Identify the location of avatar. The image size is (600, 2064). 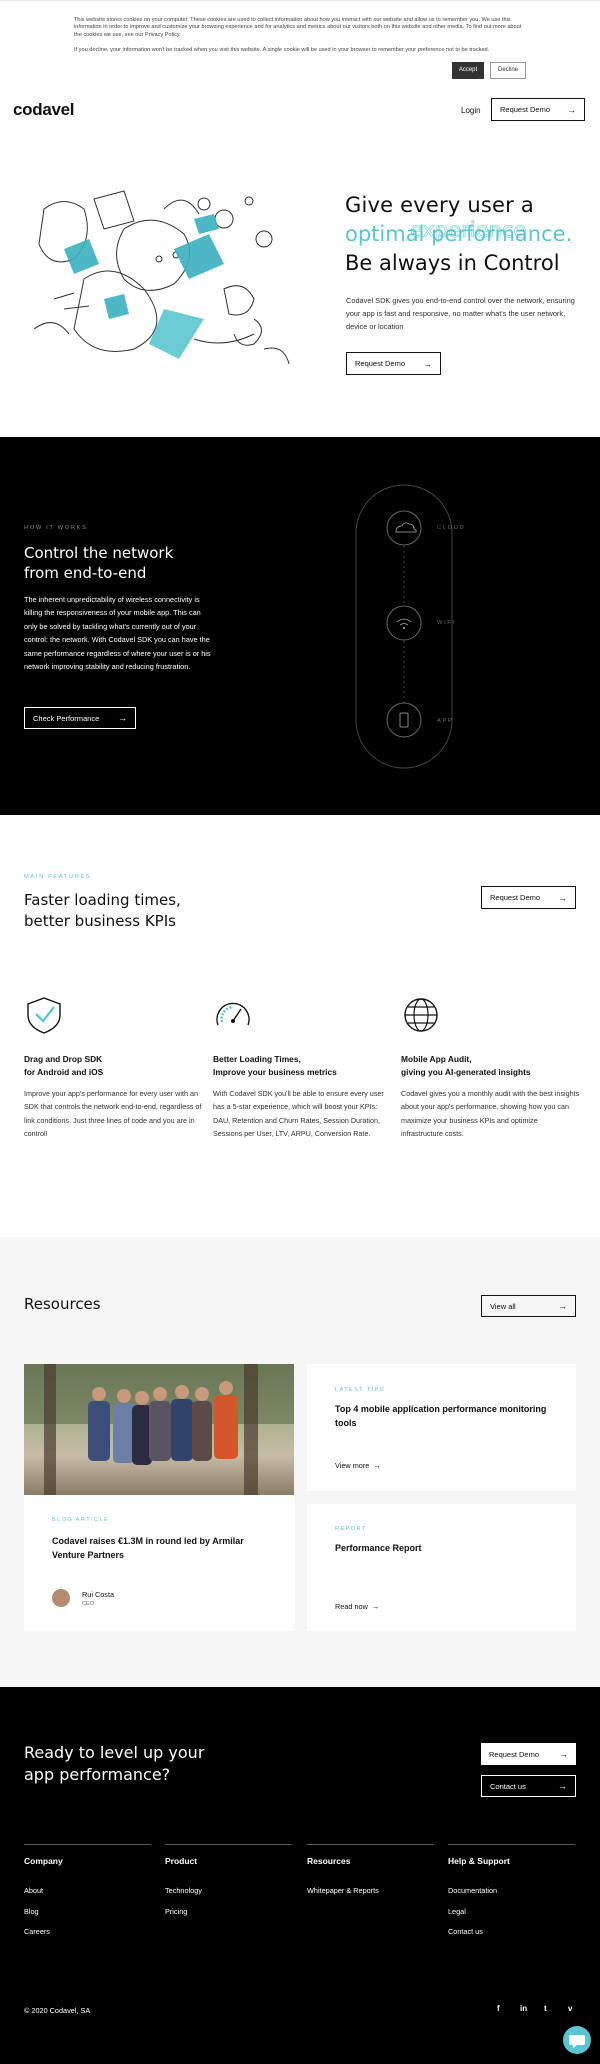
(61, 1598).